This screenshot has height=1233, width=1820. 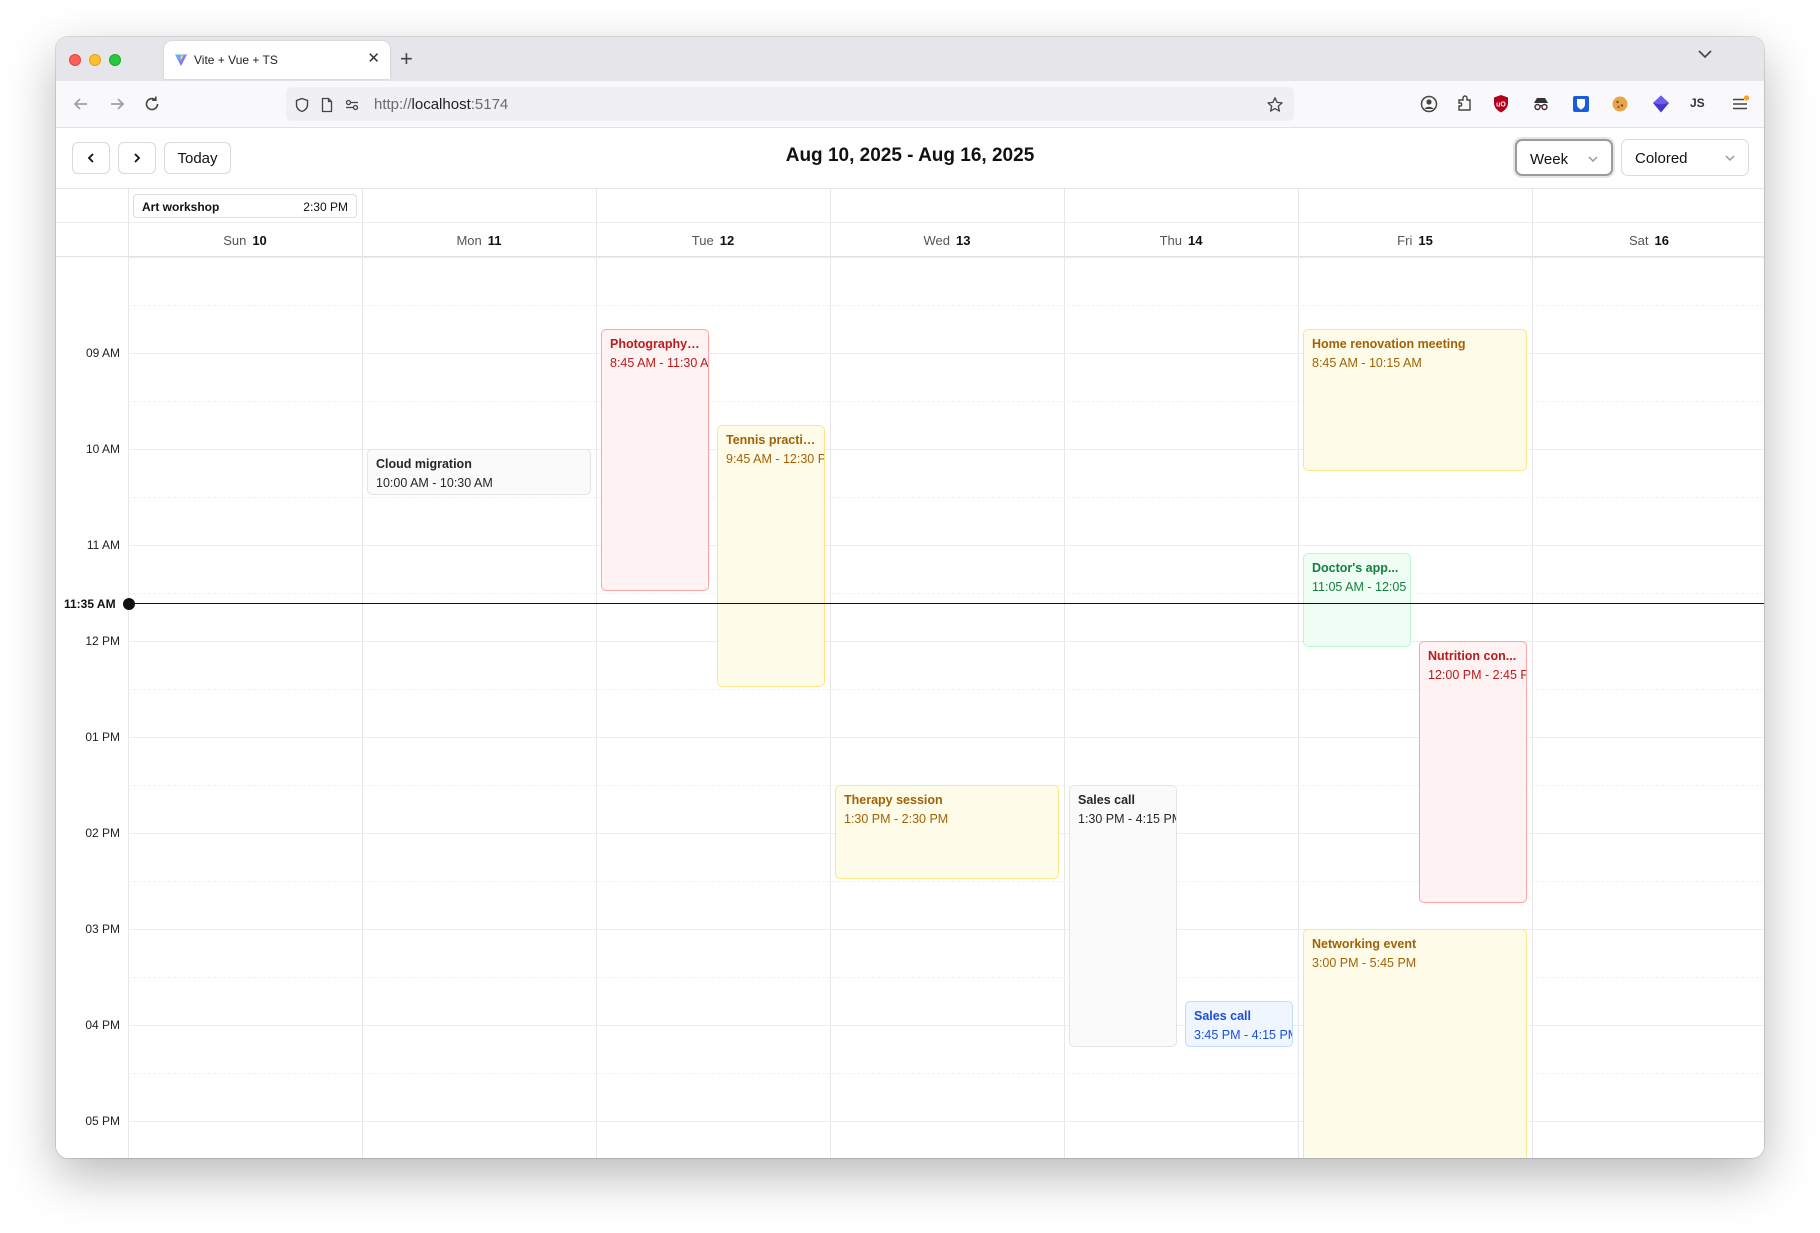 I want to click on navigation-bar: http://localhost:5174 uO JS, so click(x=910, y=104).